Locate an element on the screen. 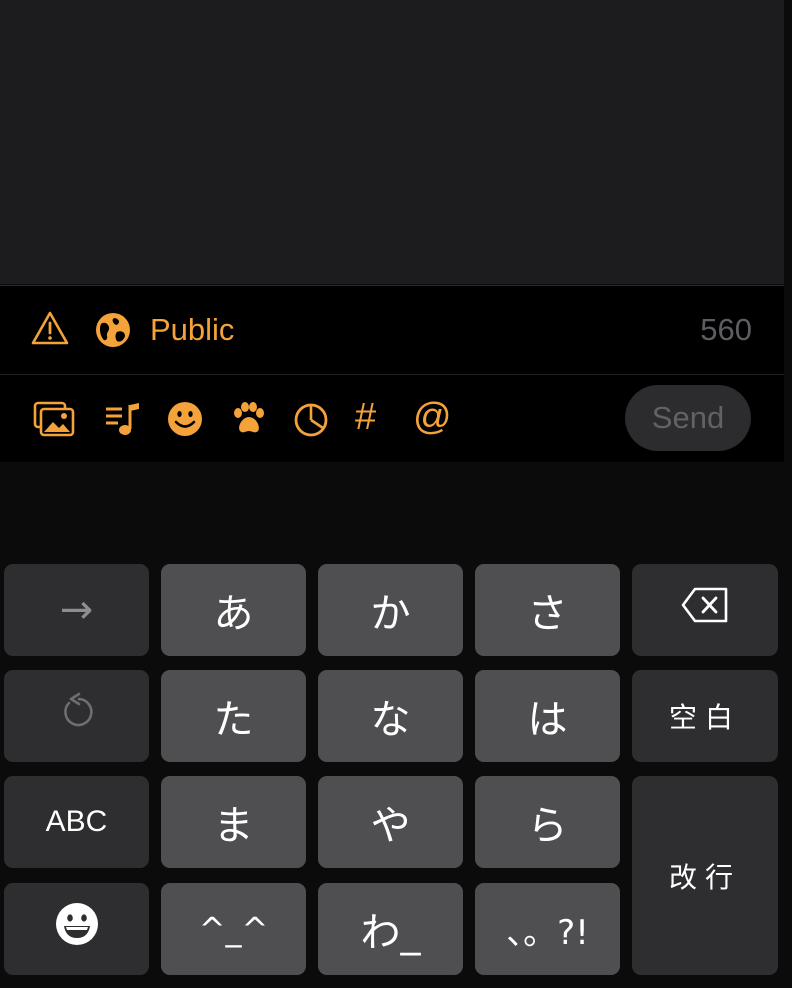 Image resolution: width=792 pixels, height=988 pixels. poll-icon is located at coordinates (313, 419).